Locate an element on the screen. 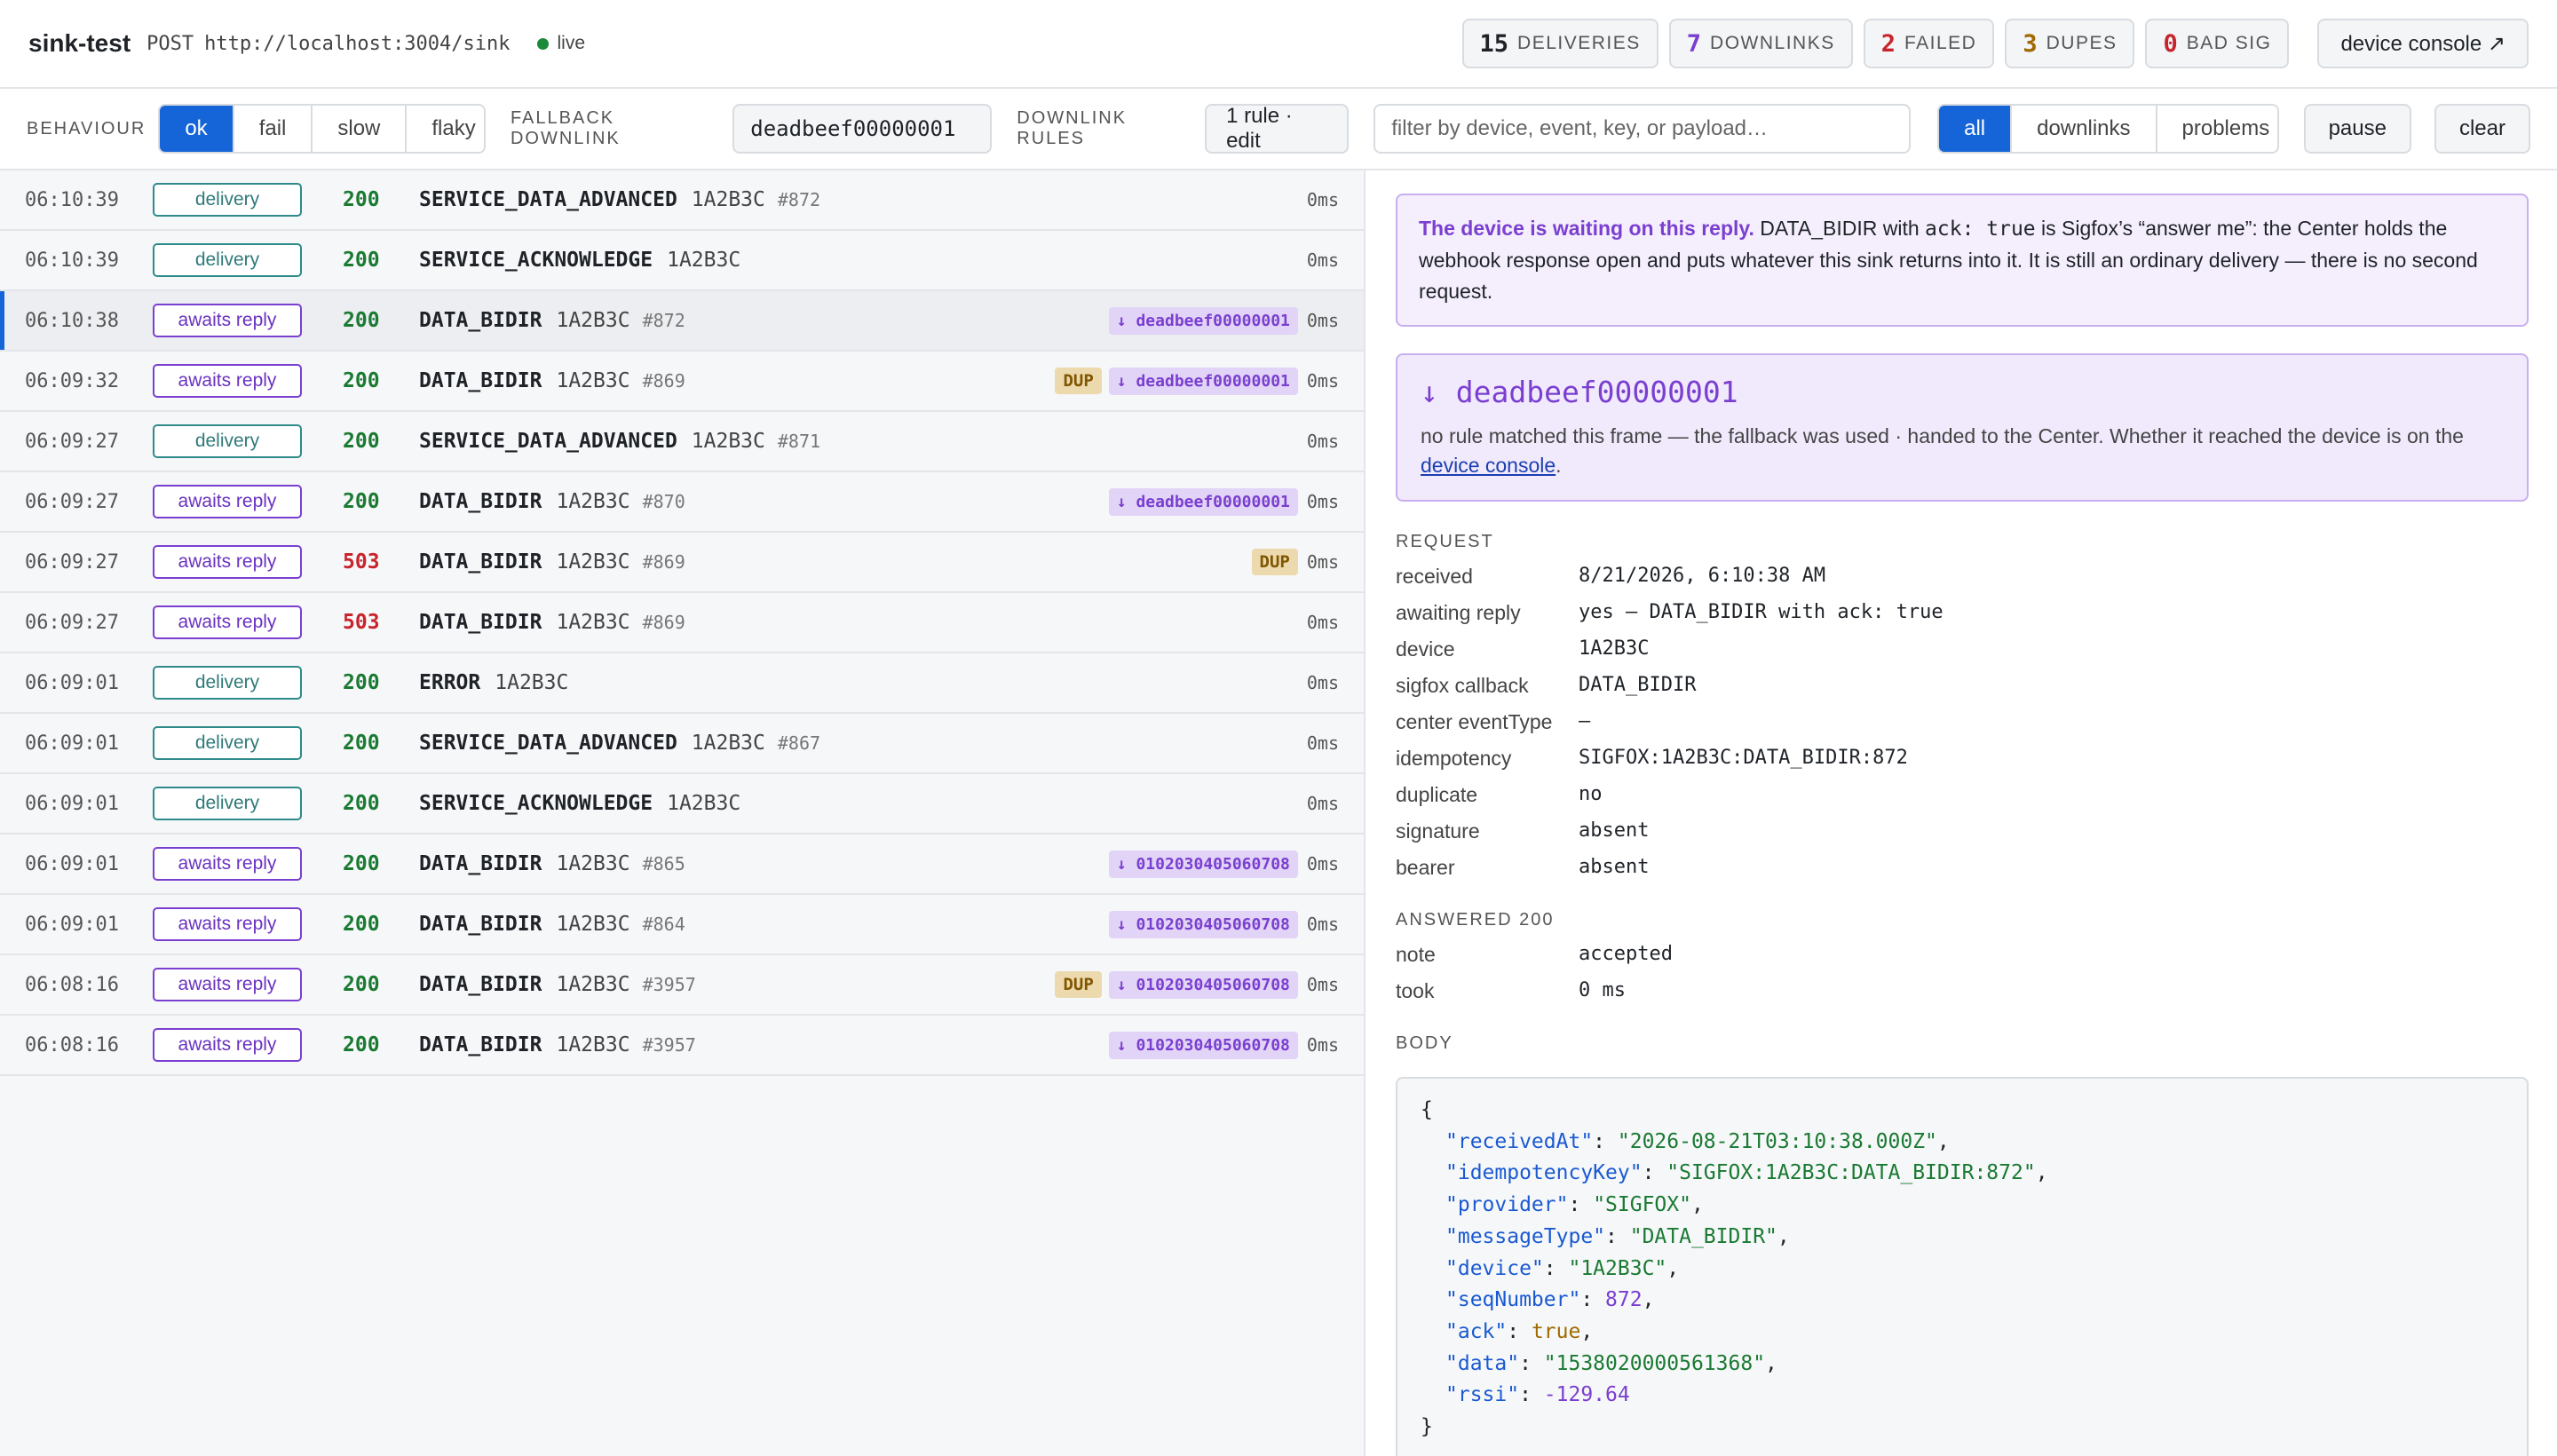 This screenshot has height=1456, width=2557. json-key: "receivedAt" is located at coordinates (1519, 1141).